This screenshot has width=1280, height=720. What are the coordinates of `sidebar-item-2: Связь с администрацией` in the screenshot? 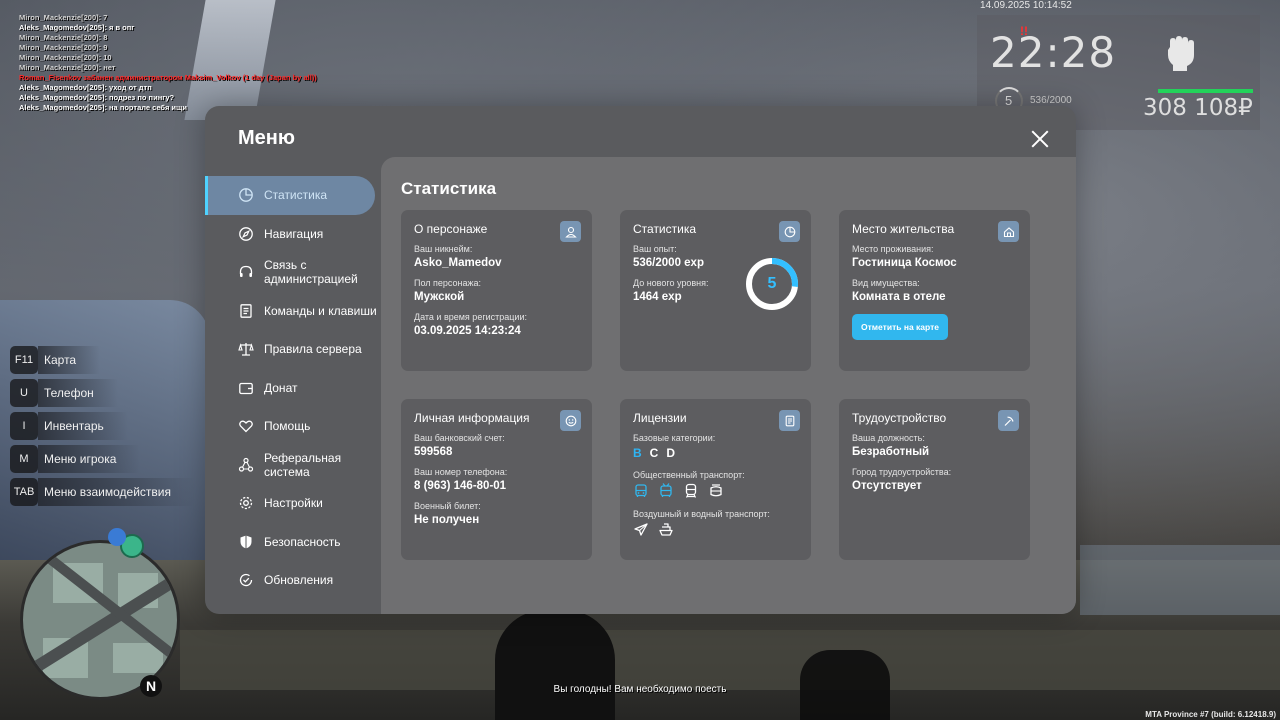 It's located at (293, 272).